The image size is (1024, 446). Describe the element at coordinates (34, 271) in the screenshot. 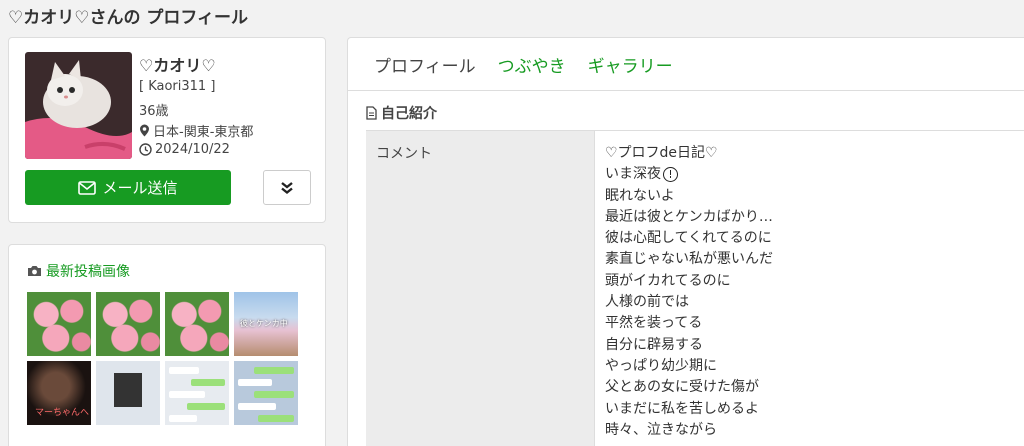

I see `camera-icon` at that location.